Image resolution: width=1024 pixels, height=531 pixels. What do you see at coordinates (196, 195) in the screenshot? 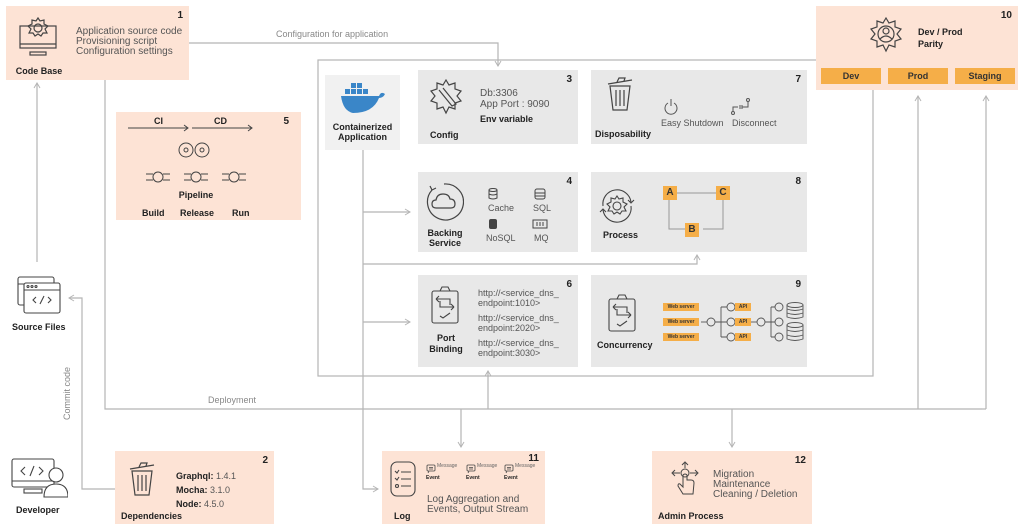
I see `pipeline-title: Pipeline` at bounding box center [196, 195].